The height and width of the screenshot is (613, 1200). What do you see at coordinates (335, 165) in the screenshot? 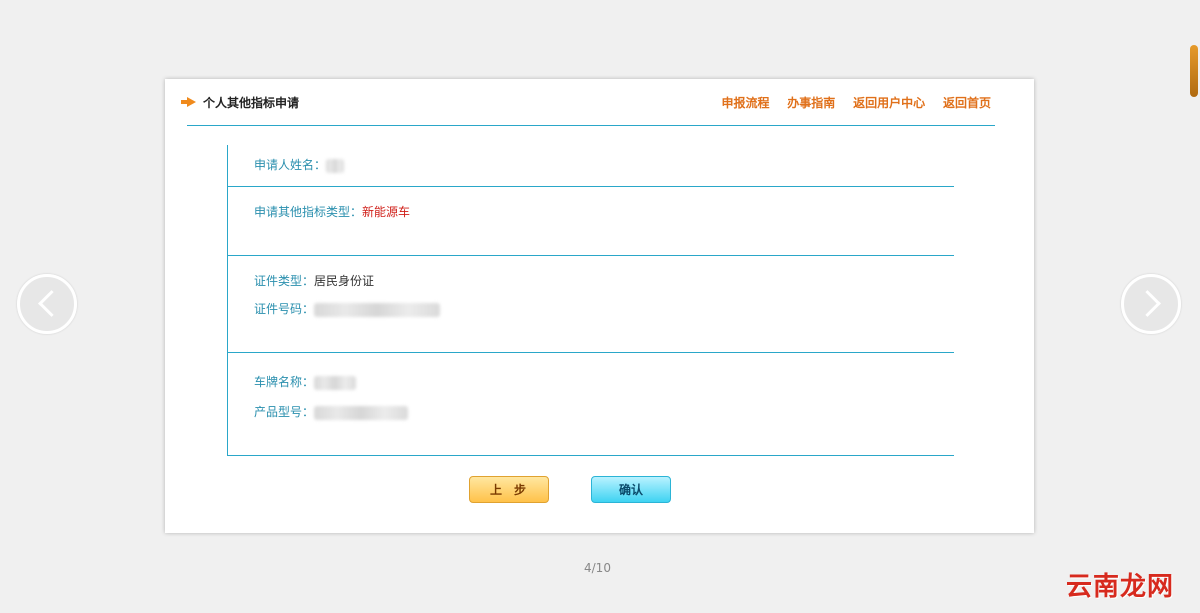
I see `applicant-value-redacted` at bounding box center [335, 165].